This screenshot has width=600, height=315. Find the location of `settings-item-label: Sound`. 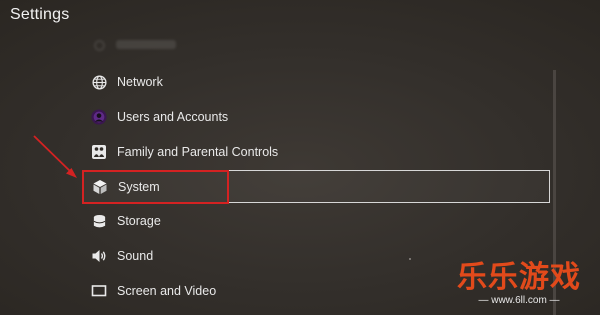

settings-item-label: Sound is located at coordinates (135, 256).